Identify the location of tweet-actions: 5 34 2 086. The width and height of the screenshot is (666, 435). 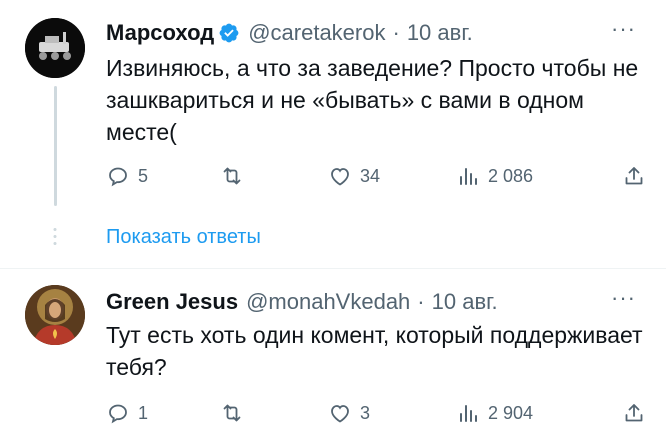
(376, 179).